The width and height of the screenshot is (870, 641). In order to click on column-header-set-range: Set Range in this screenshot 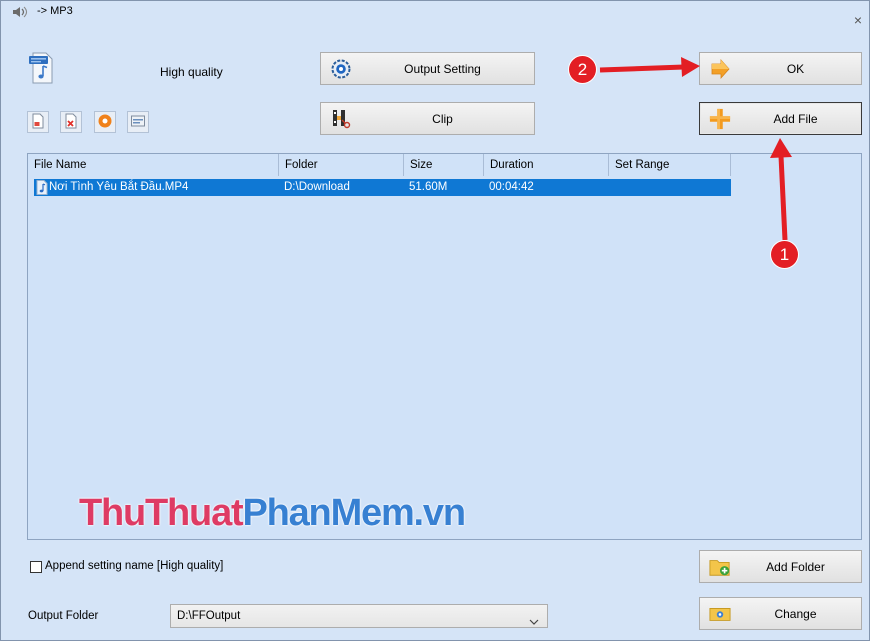, I will do `click(670, 165)`.